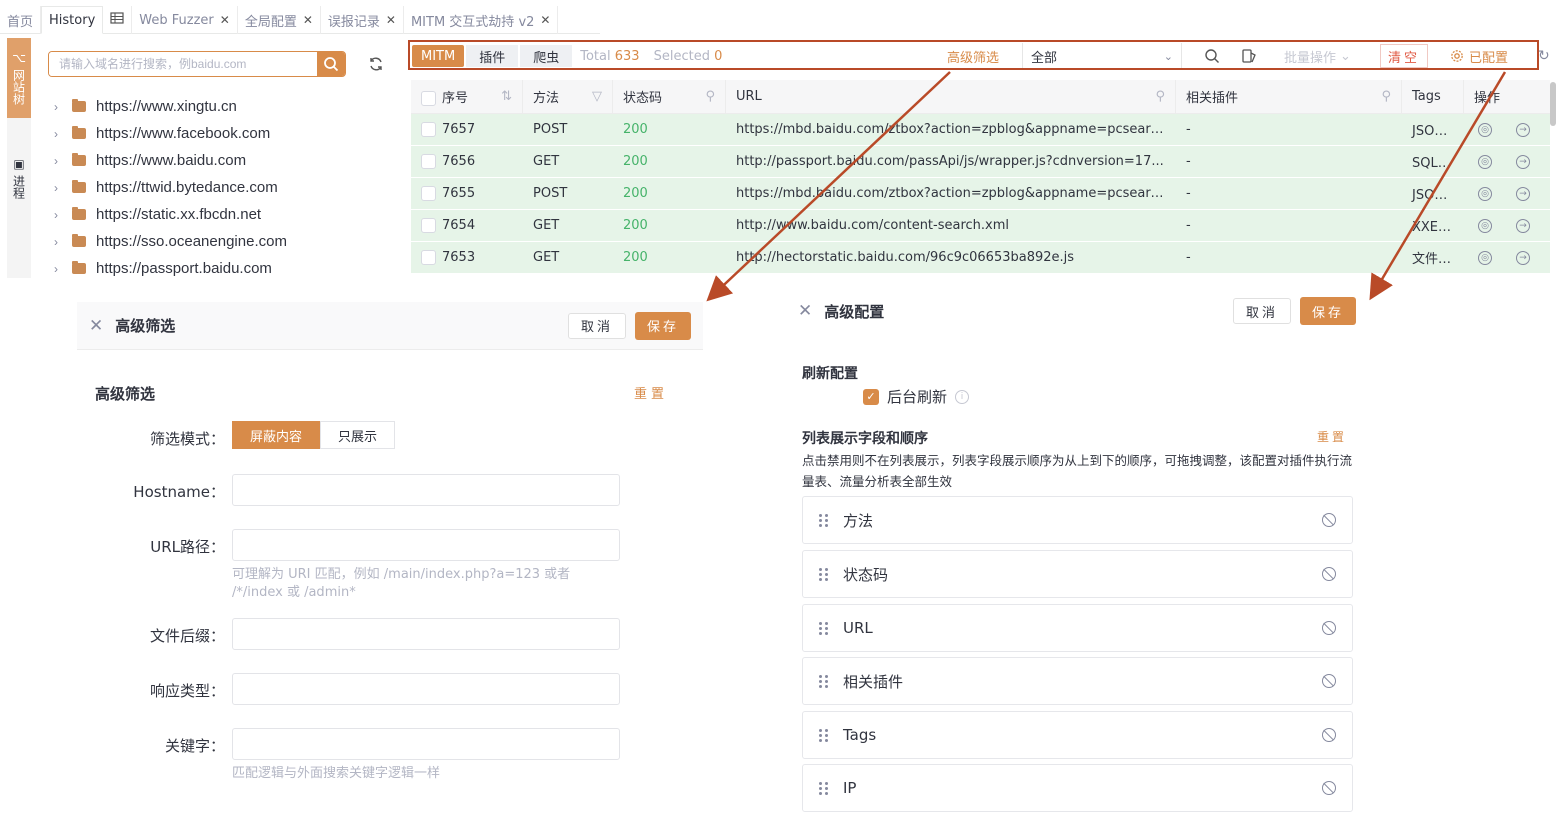 The image size is (1565, 815). Describe the element at coordinates (428, 98) in the screenshot. I see `select-all-checkbox` at that location.